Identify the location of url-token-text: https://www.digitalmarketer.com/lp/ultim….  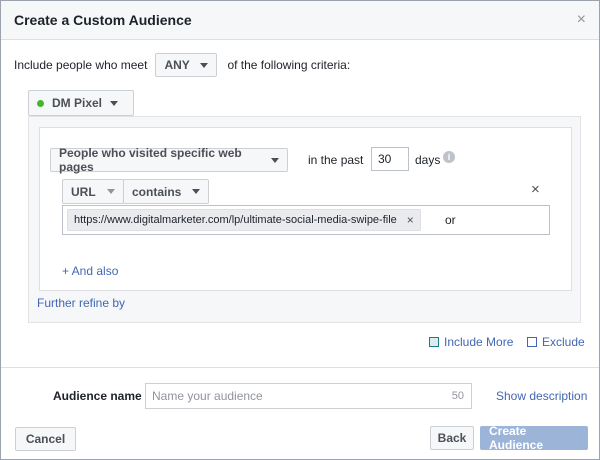
(235, 220).